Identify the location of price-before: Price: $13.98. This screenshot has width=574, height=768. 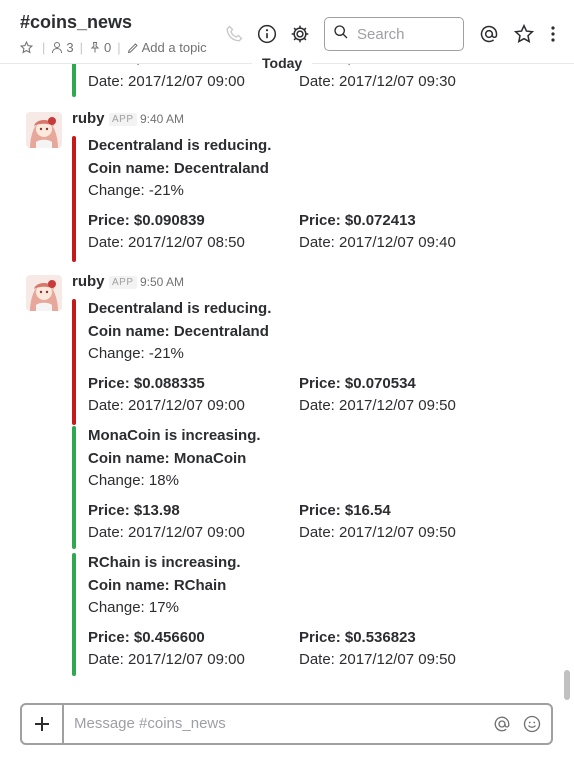
(134, 510).